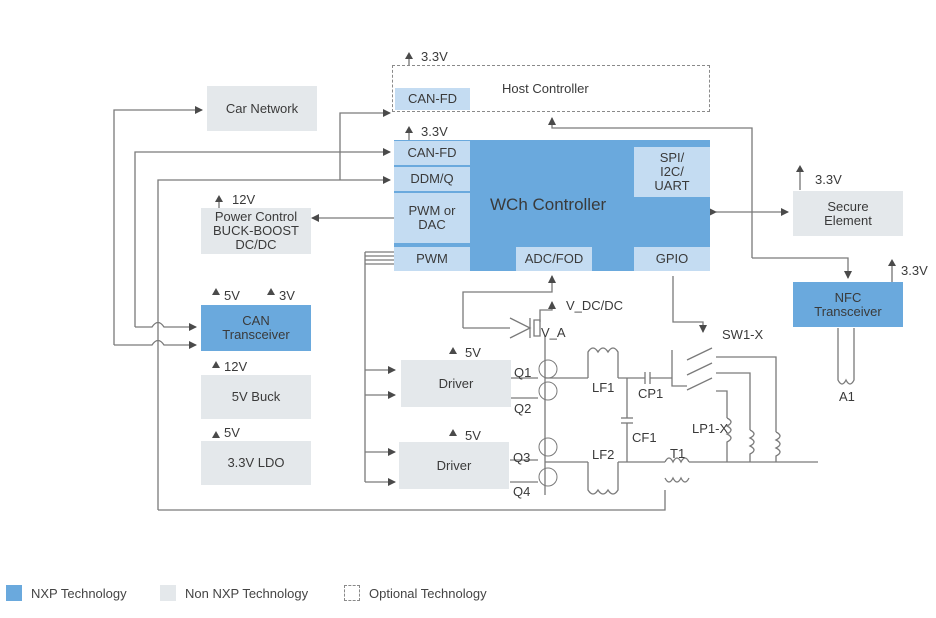 The width and height of the screenshot is (936, 618). Describe the element at coordinates (603, 454) in the screenshot. I see `label-lf2: LF2` at that location.